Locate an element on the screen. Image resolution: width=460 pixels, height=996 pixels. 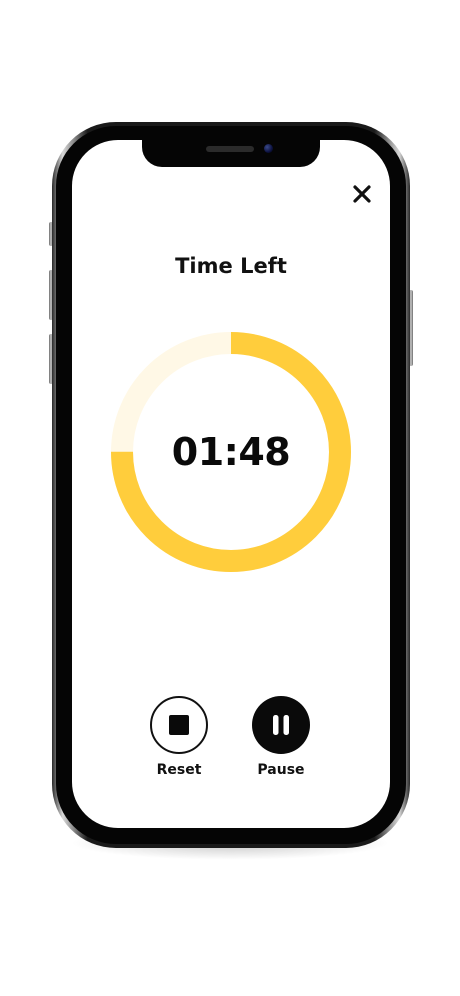
front-camera is located at coordinates (268, 148).